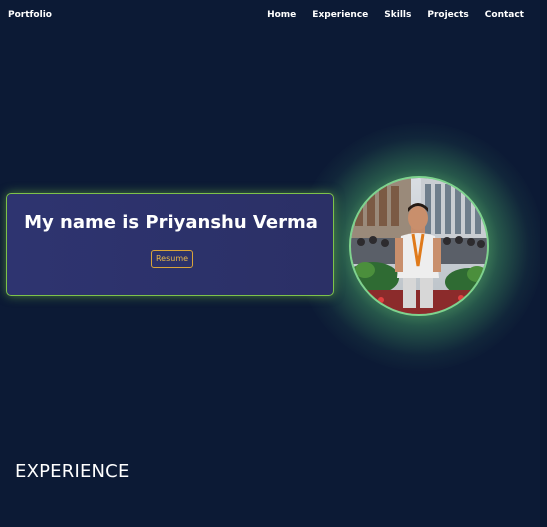 This screenshot has width=547, height=527. What do you see at coordinates (504, 15) in the screenshot?
I see `nav-link-contact: Contact` at bounding box center [504, 15].